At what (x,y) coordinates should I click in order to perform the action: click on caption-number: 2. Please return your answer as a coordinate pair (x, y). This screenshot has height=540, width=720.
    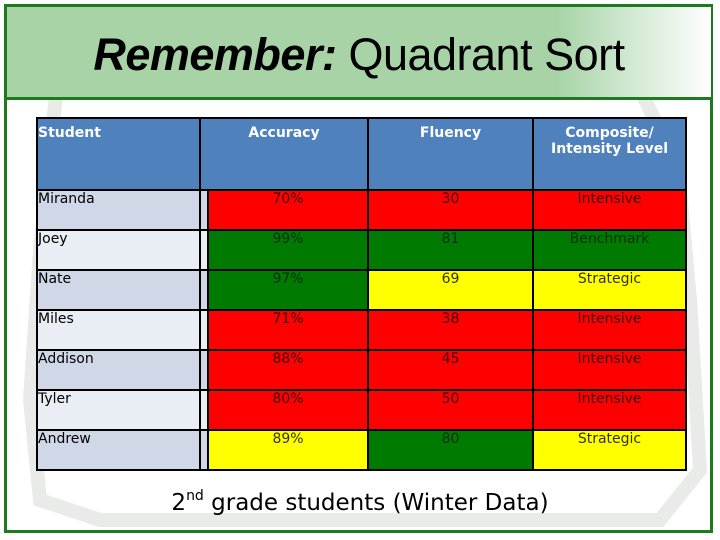
    Looking at the image, I should click on (179, 503).